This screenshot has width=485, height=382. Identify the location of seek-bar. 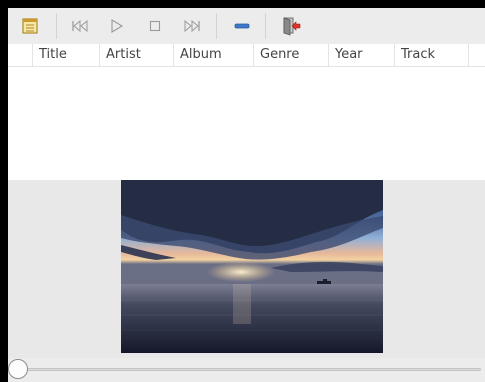
(246, 370).